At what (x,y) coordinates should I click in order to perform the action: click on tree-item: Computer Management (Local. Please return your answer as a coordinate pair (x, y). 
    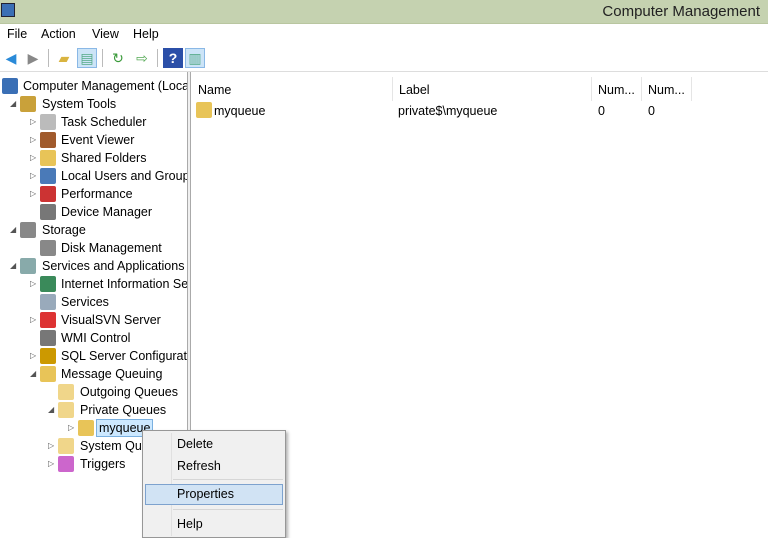
    Looking at the image, I should click on (93, 86).